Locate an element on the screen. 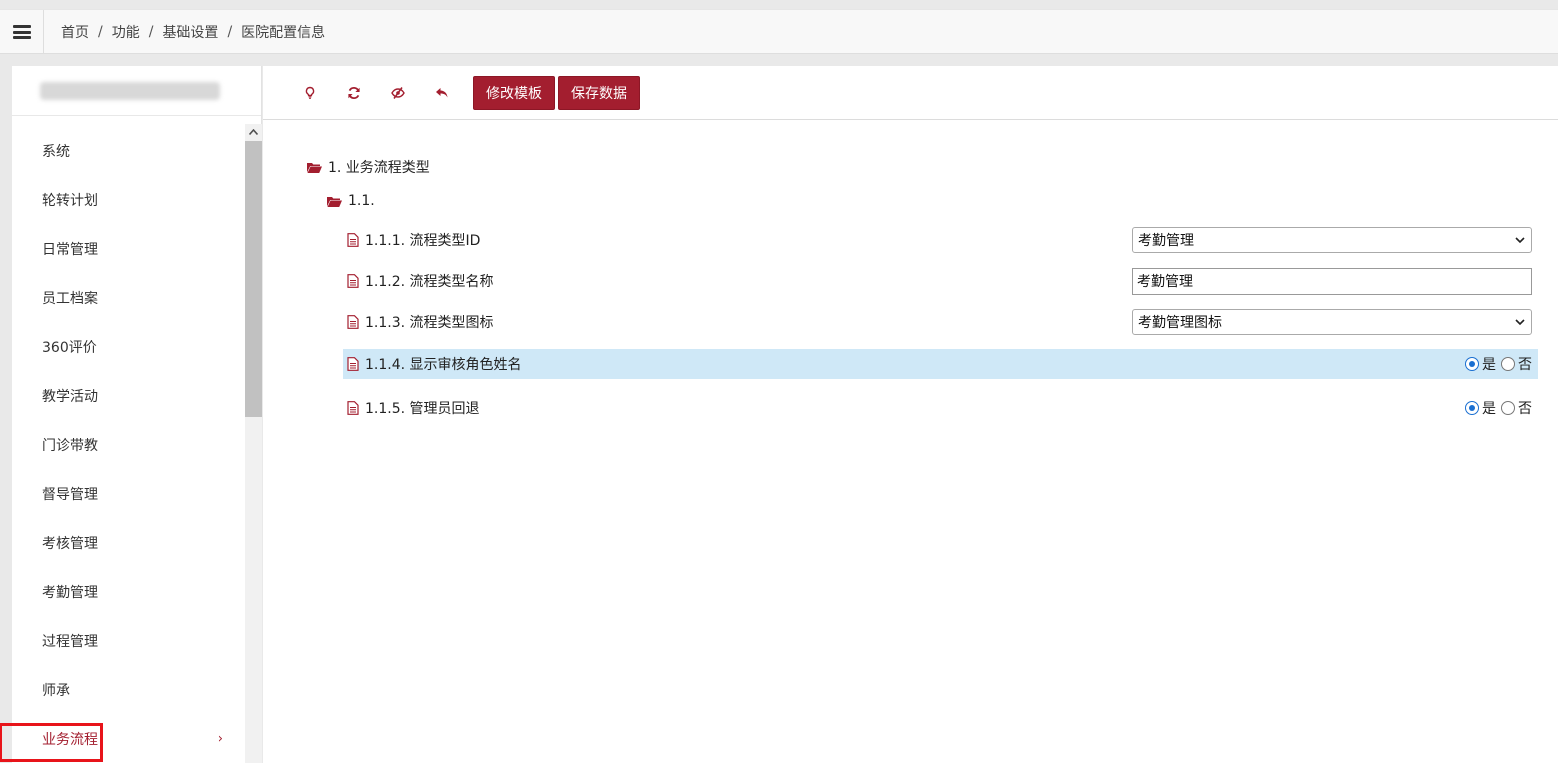  flow-type-name-field is located at coordinates (1332, 281).